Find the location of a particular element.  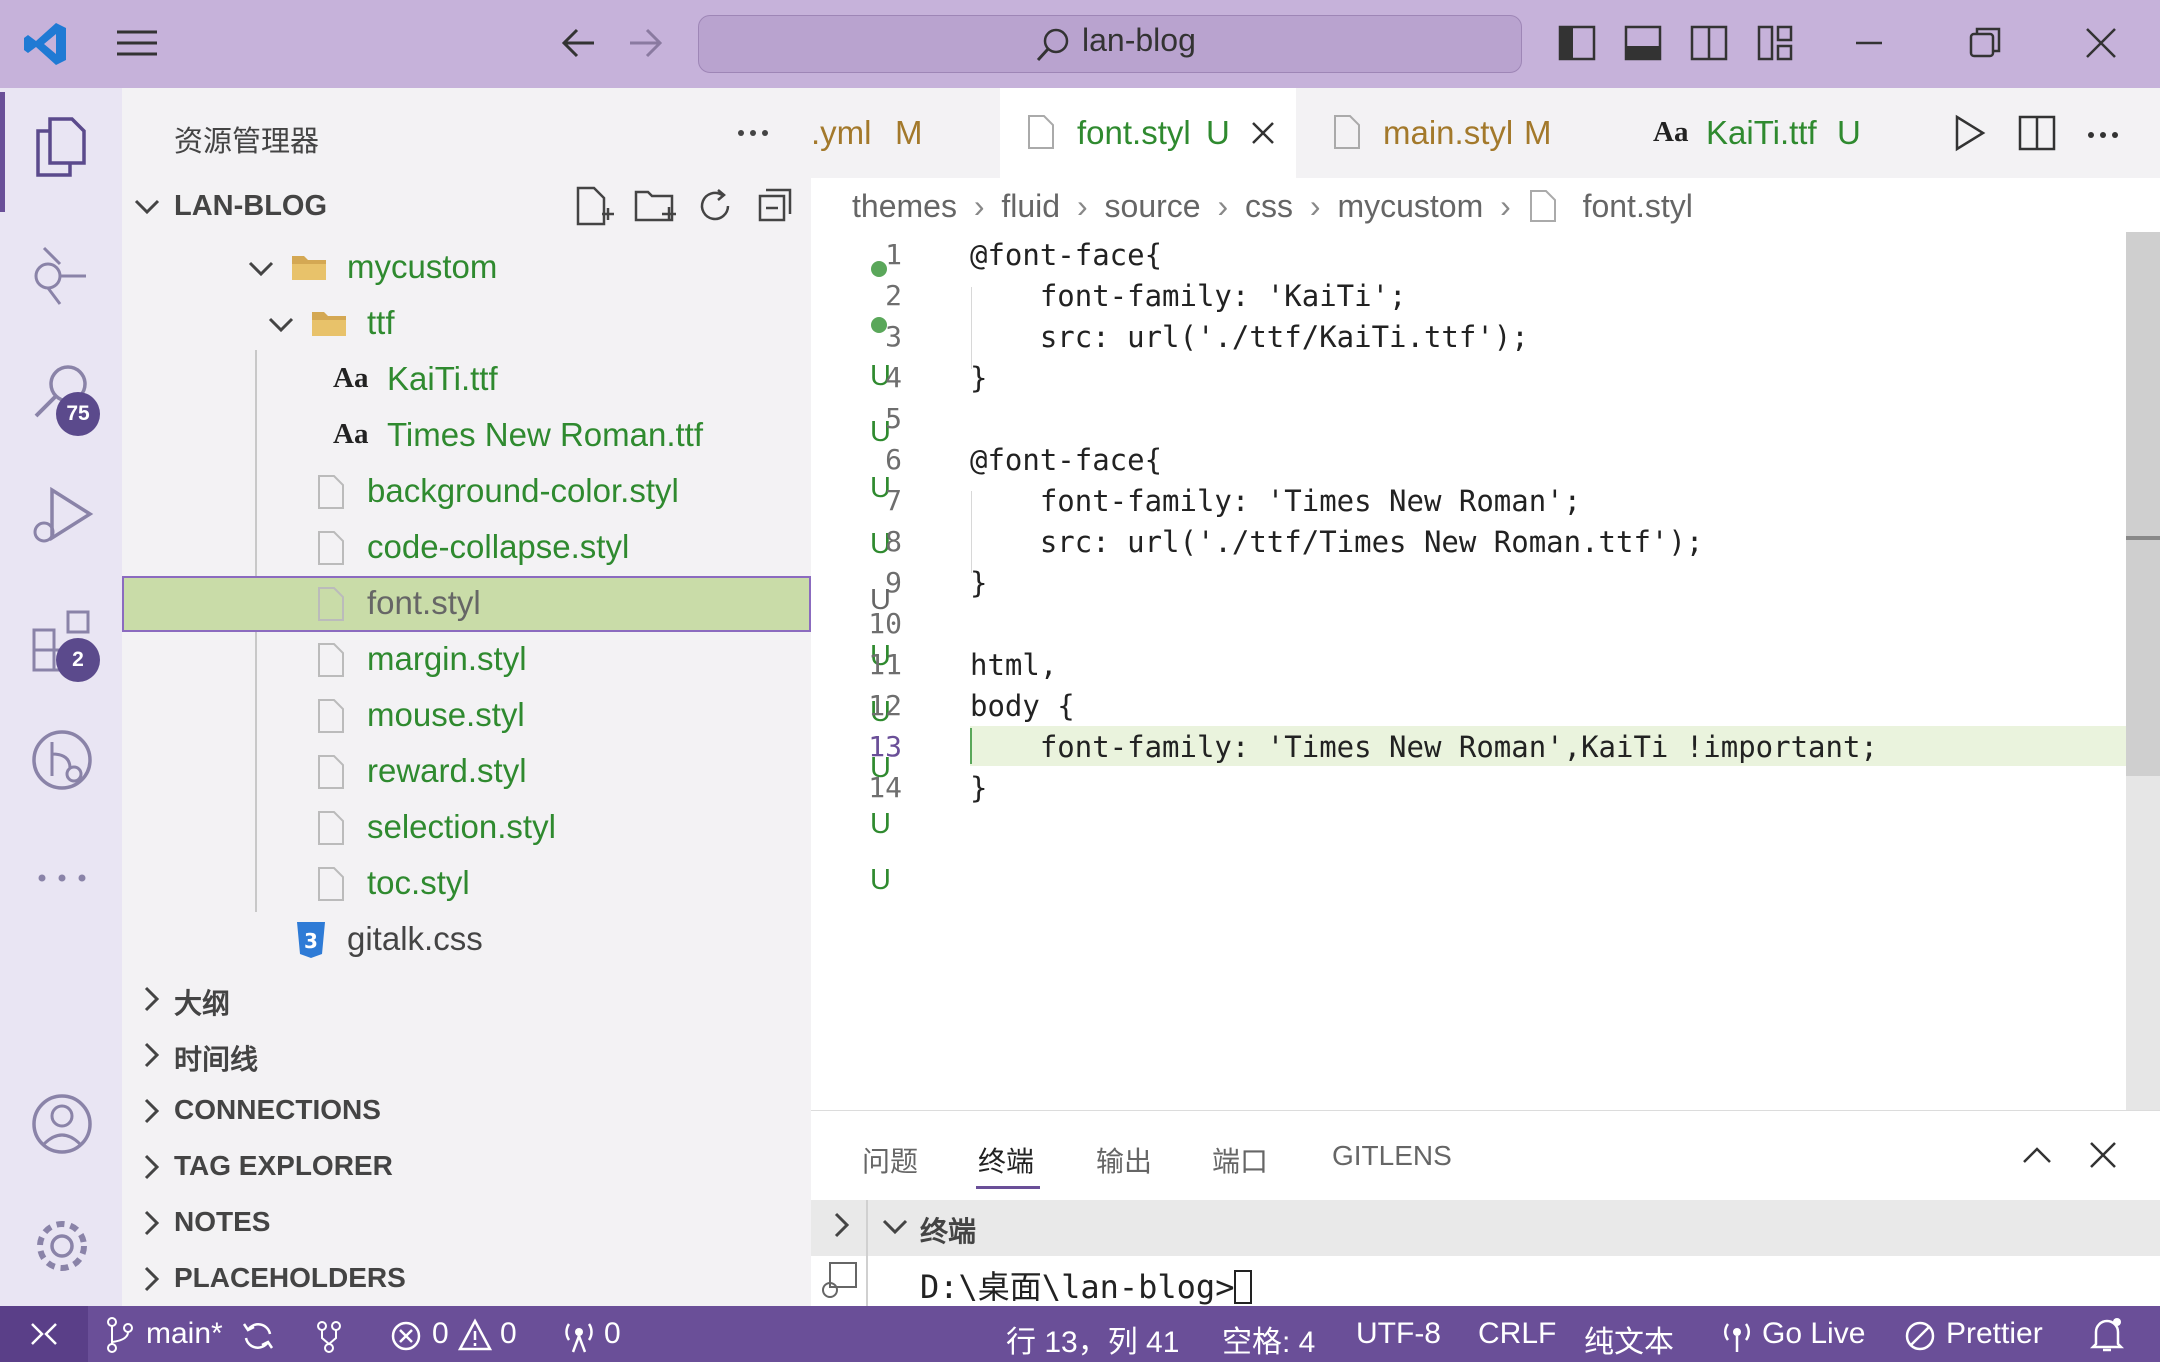

restore-icon is located at coordinates (1985, 43).